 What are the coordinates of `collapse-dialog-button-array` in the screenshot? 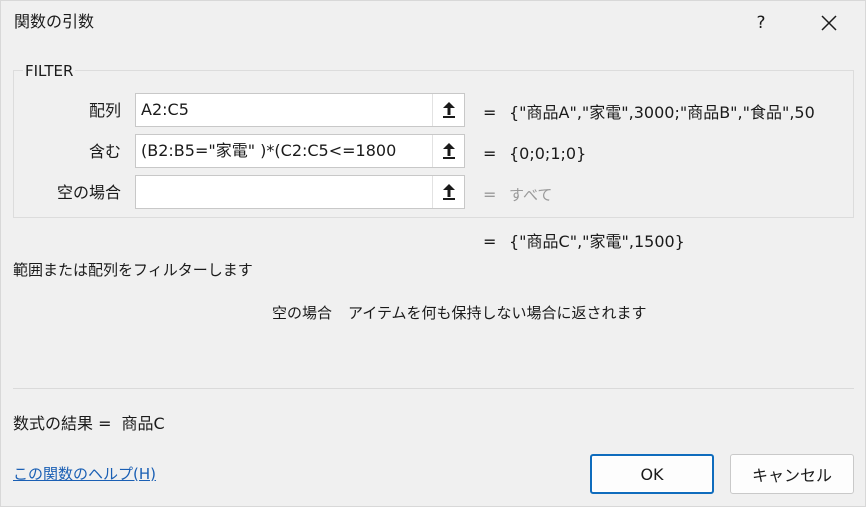 It's located at (448, 110).